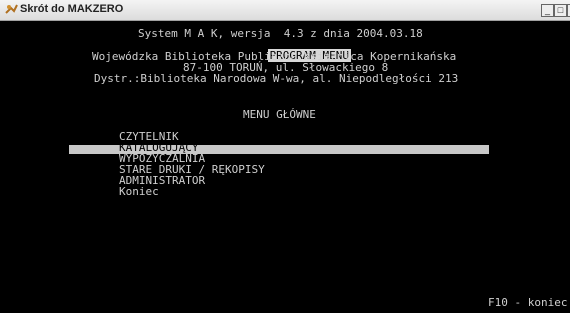  What do you see at coordinates (547, 10) in the screenshot?
I see `minimize-button: _` at bounding box center [547, 10].